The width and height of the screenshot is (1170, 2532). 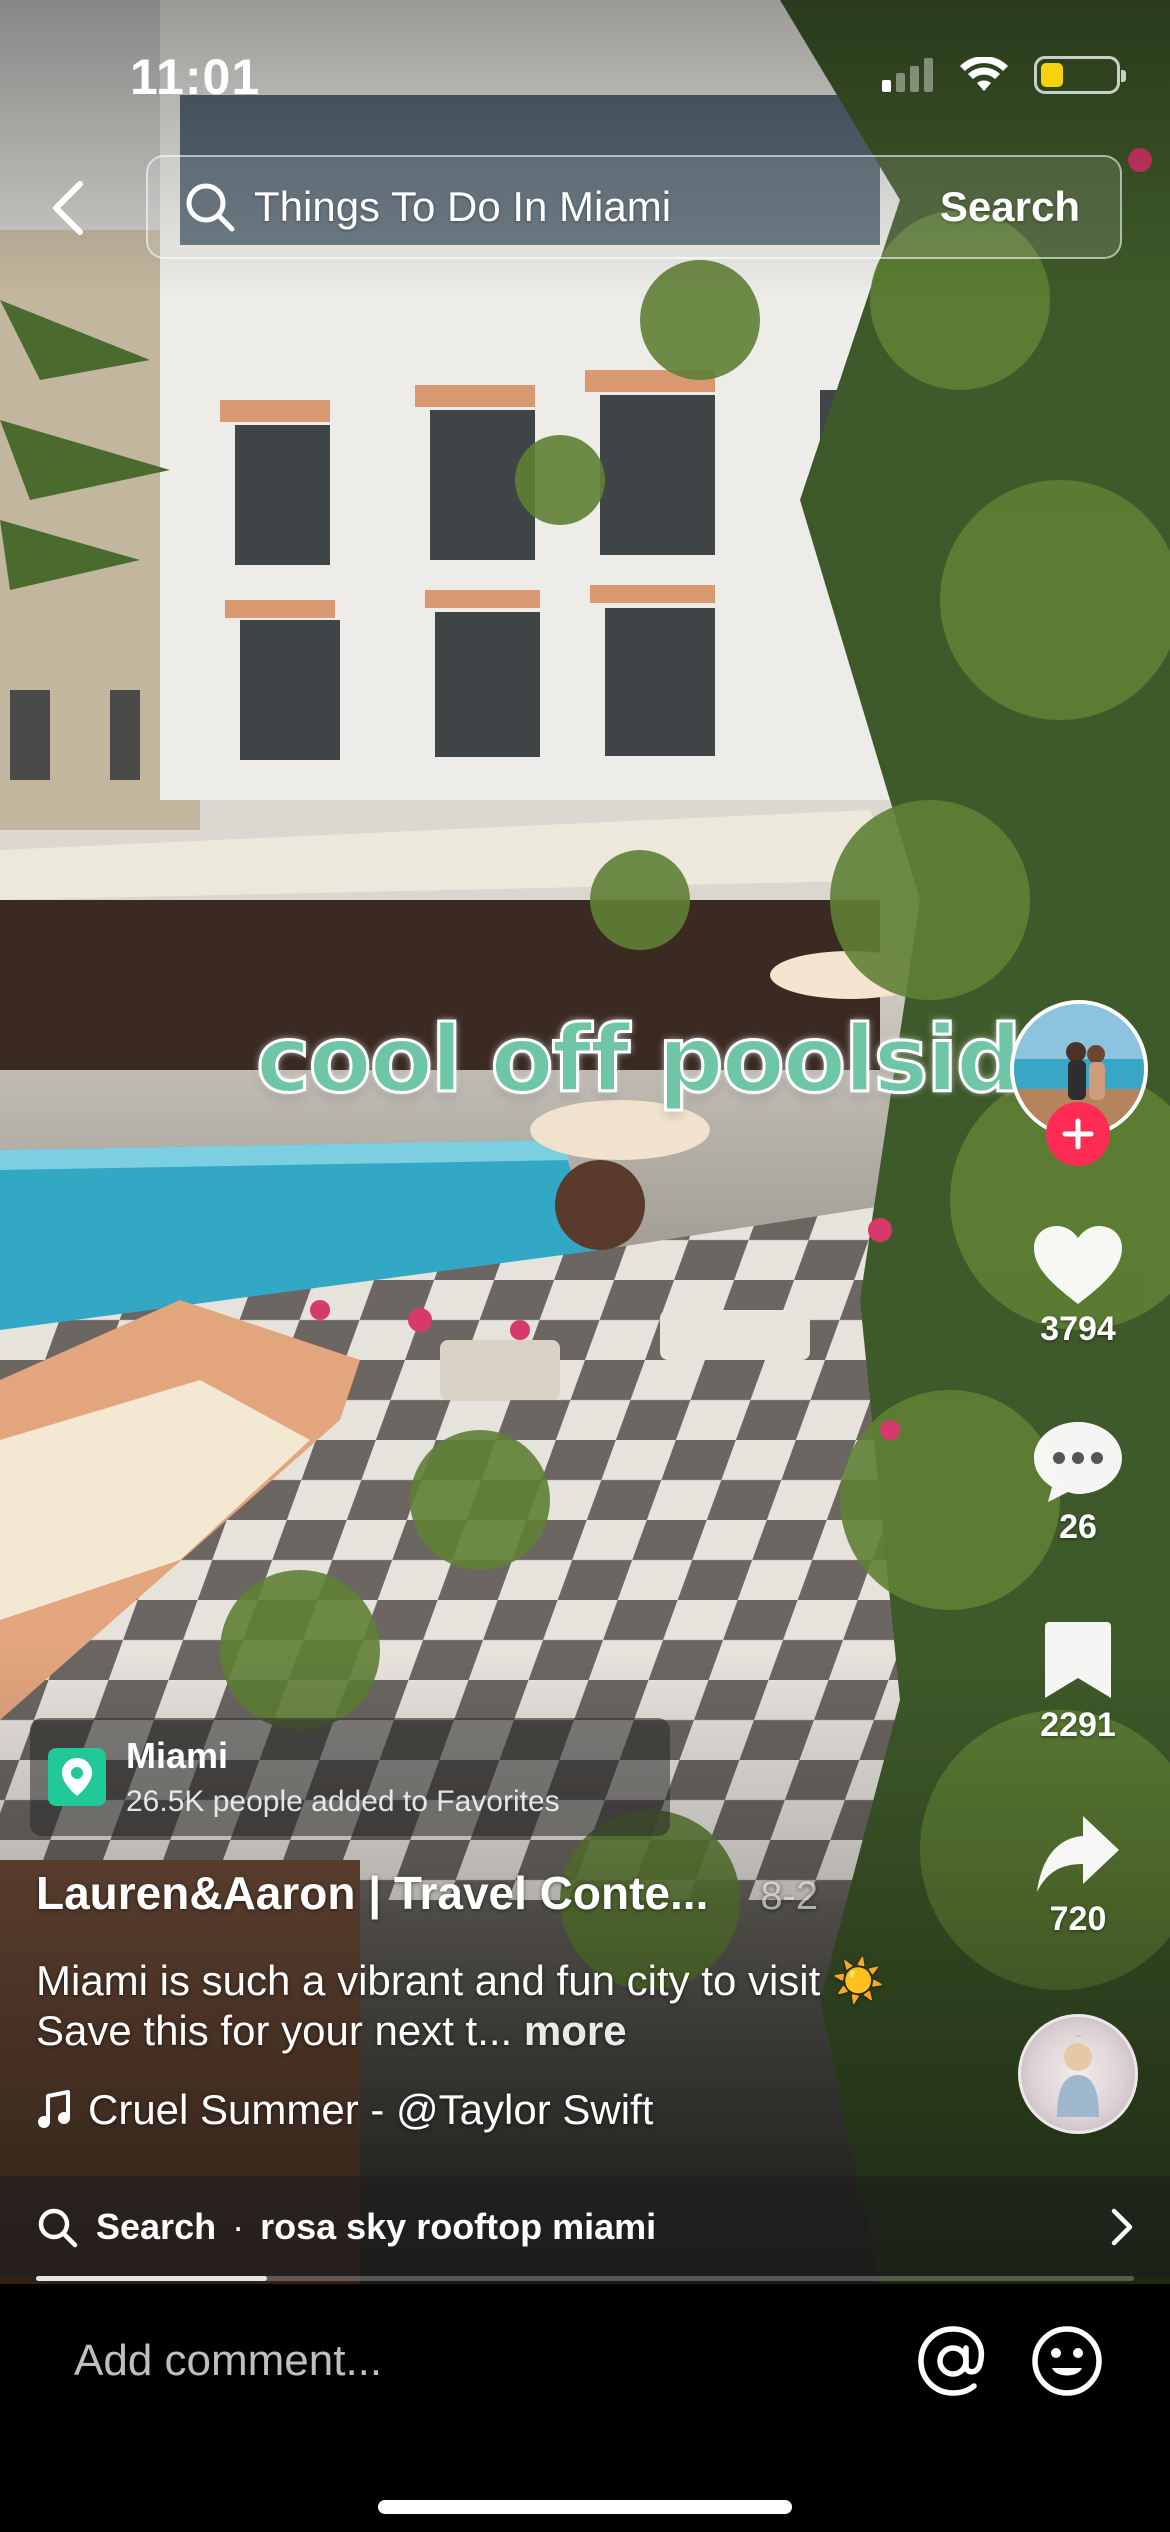 I want to click on share-count: 720, so click(x=1078, y=1919).